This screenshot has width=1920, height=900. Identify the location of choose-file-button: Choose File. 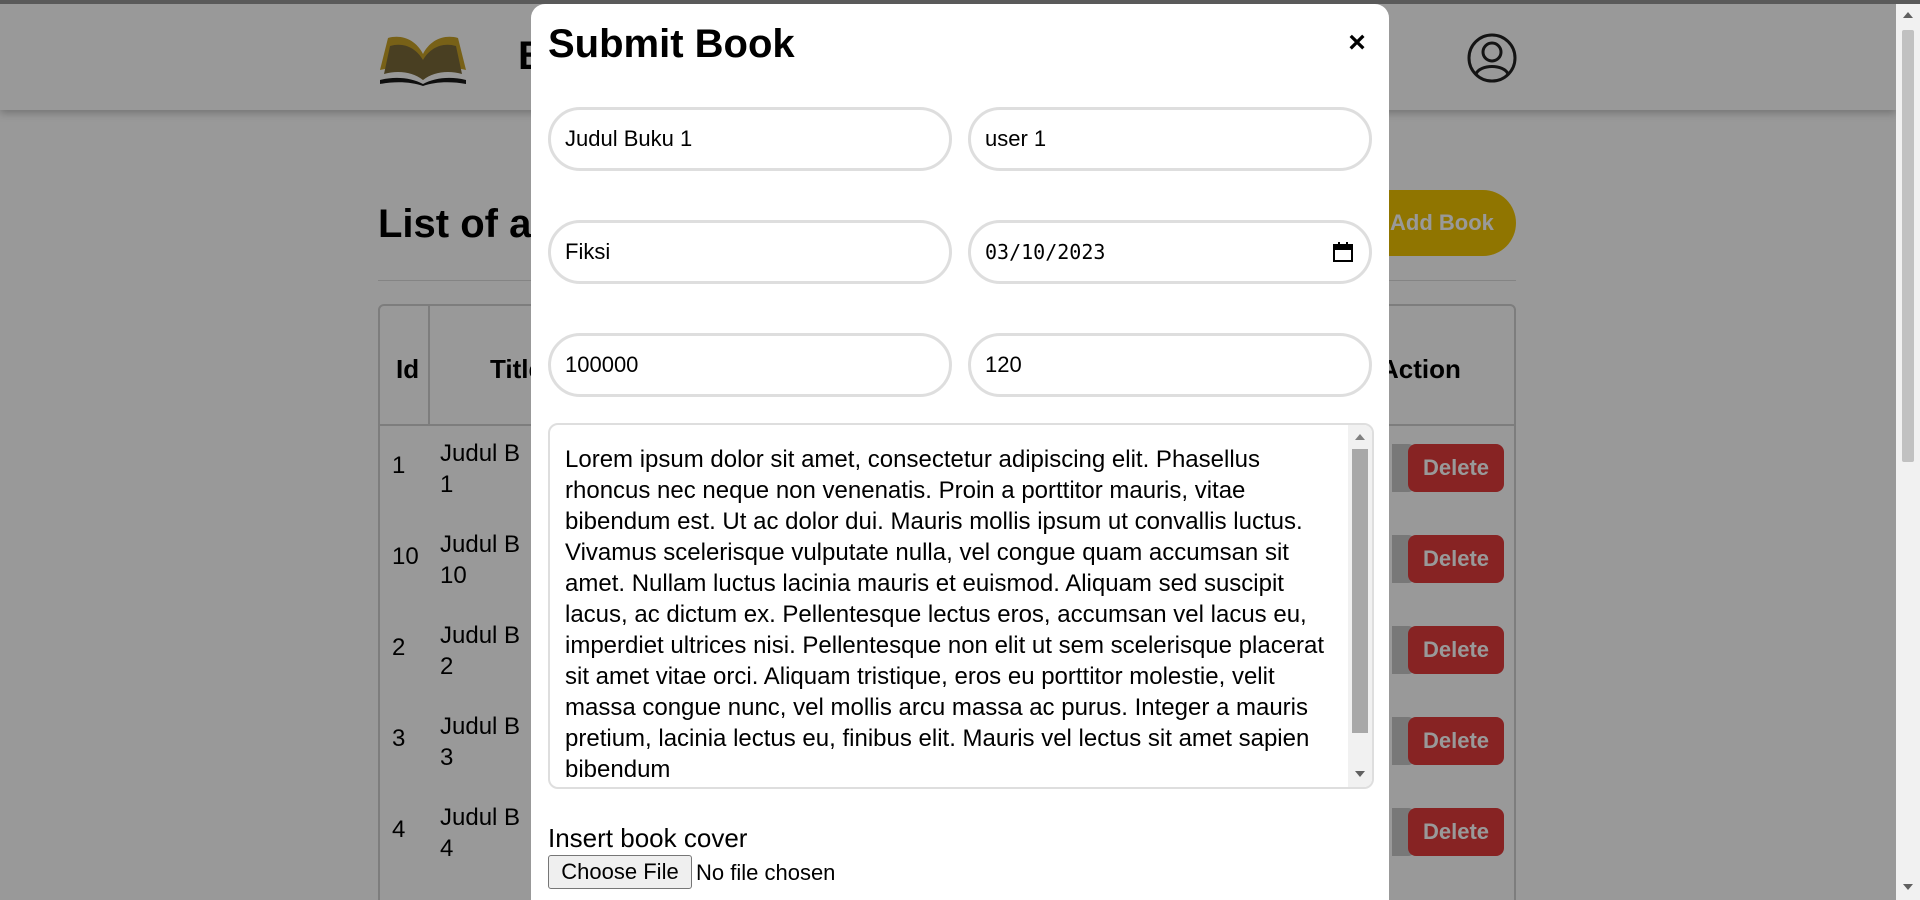
(620, 872).